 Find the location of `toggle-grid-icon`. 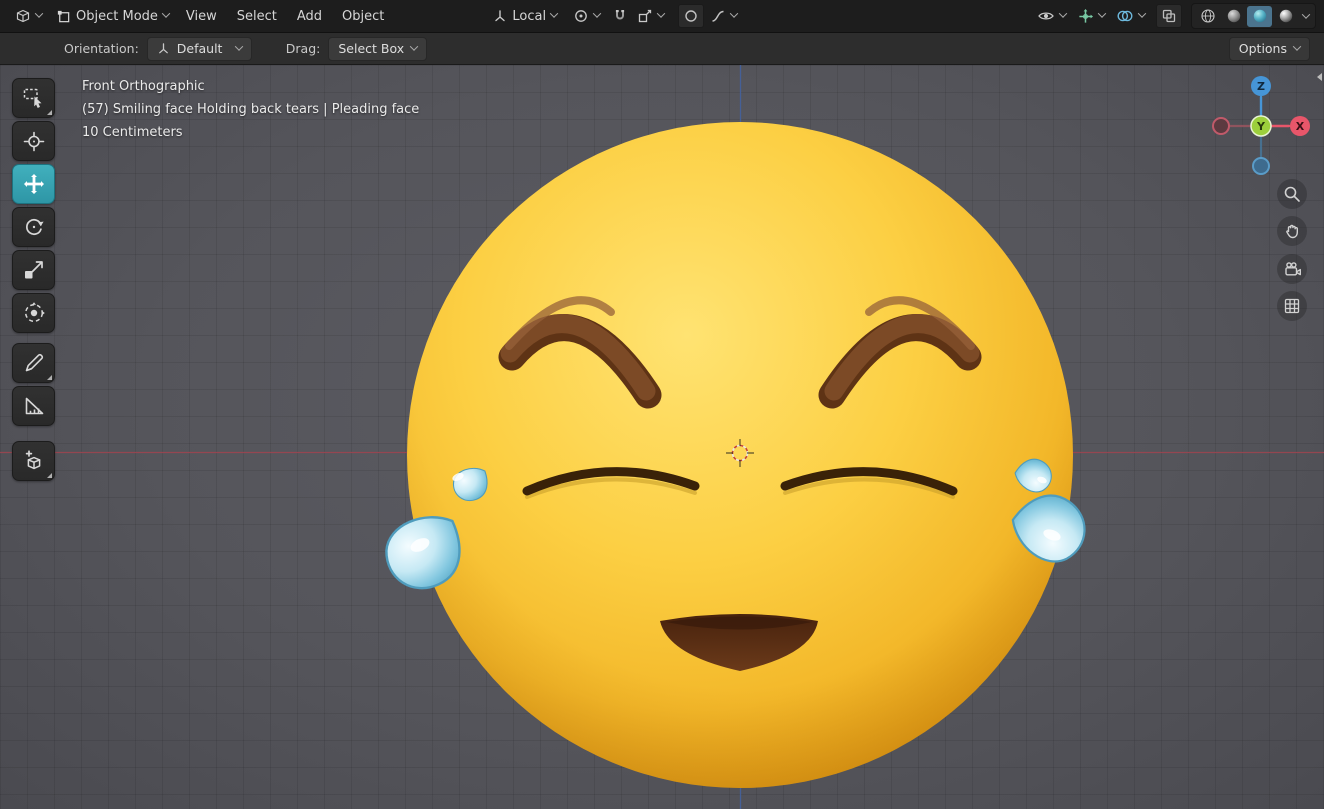

toggle-grid-icon is located at coordinates (1292, 306).